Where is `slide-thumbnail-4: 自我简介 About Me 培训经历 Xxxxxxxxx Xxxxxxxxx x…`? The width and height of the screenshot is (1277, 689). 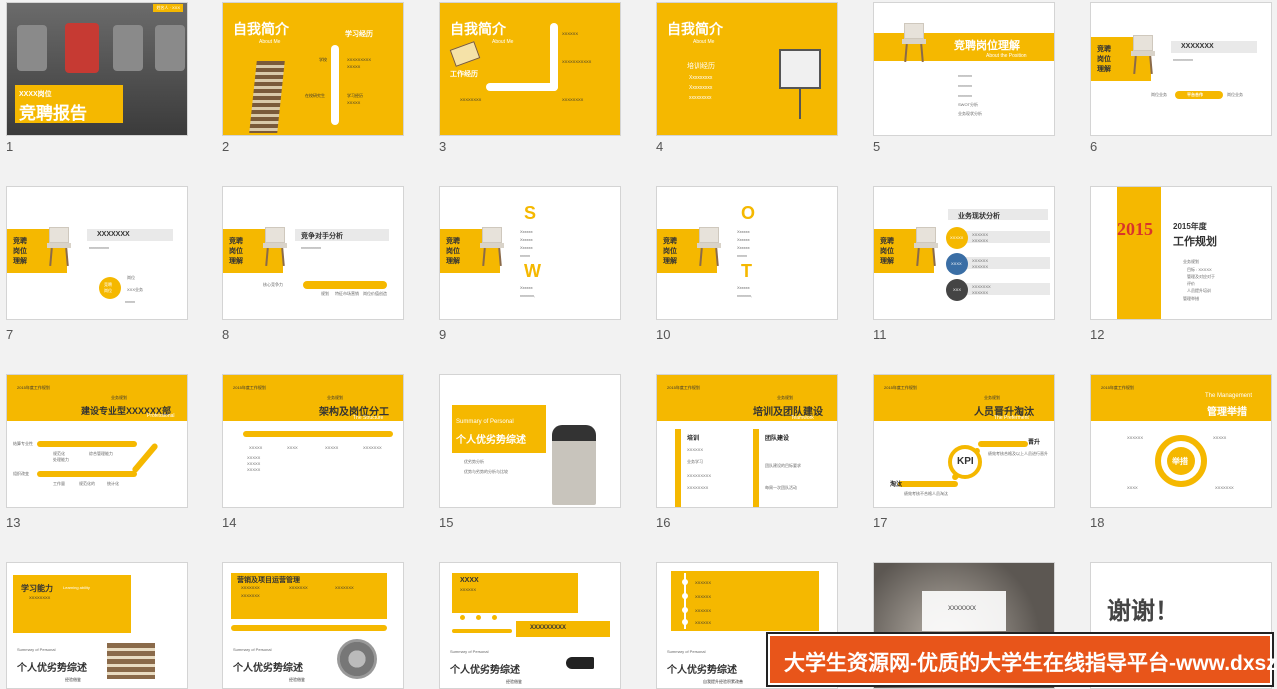 slide-thumbnail-4: 自我简介 About Me 培训经历 Xxxxxxxxx Xxxxxxxxx x… is located at coordinates (747, 69).